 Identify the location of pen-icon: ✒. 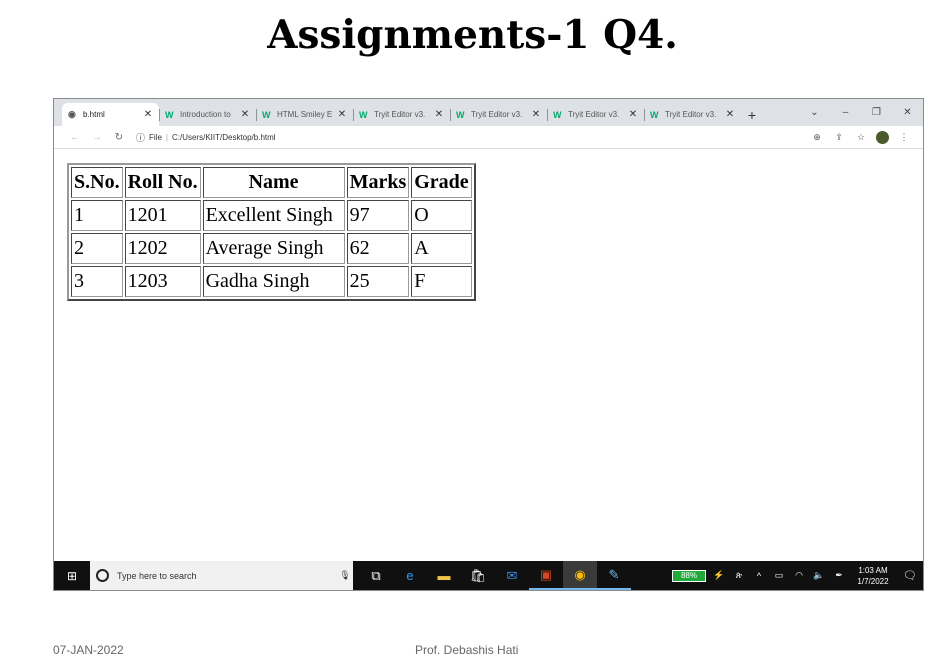
(839, 575).